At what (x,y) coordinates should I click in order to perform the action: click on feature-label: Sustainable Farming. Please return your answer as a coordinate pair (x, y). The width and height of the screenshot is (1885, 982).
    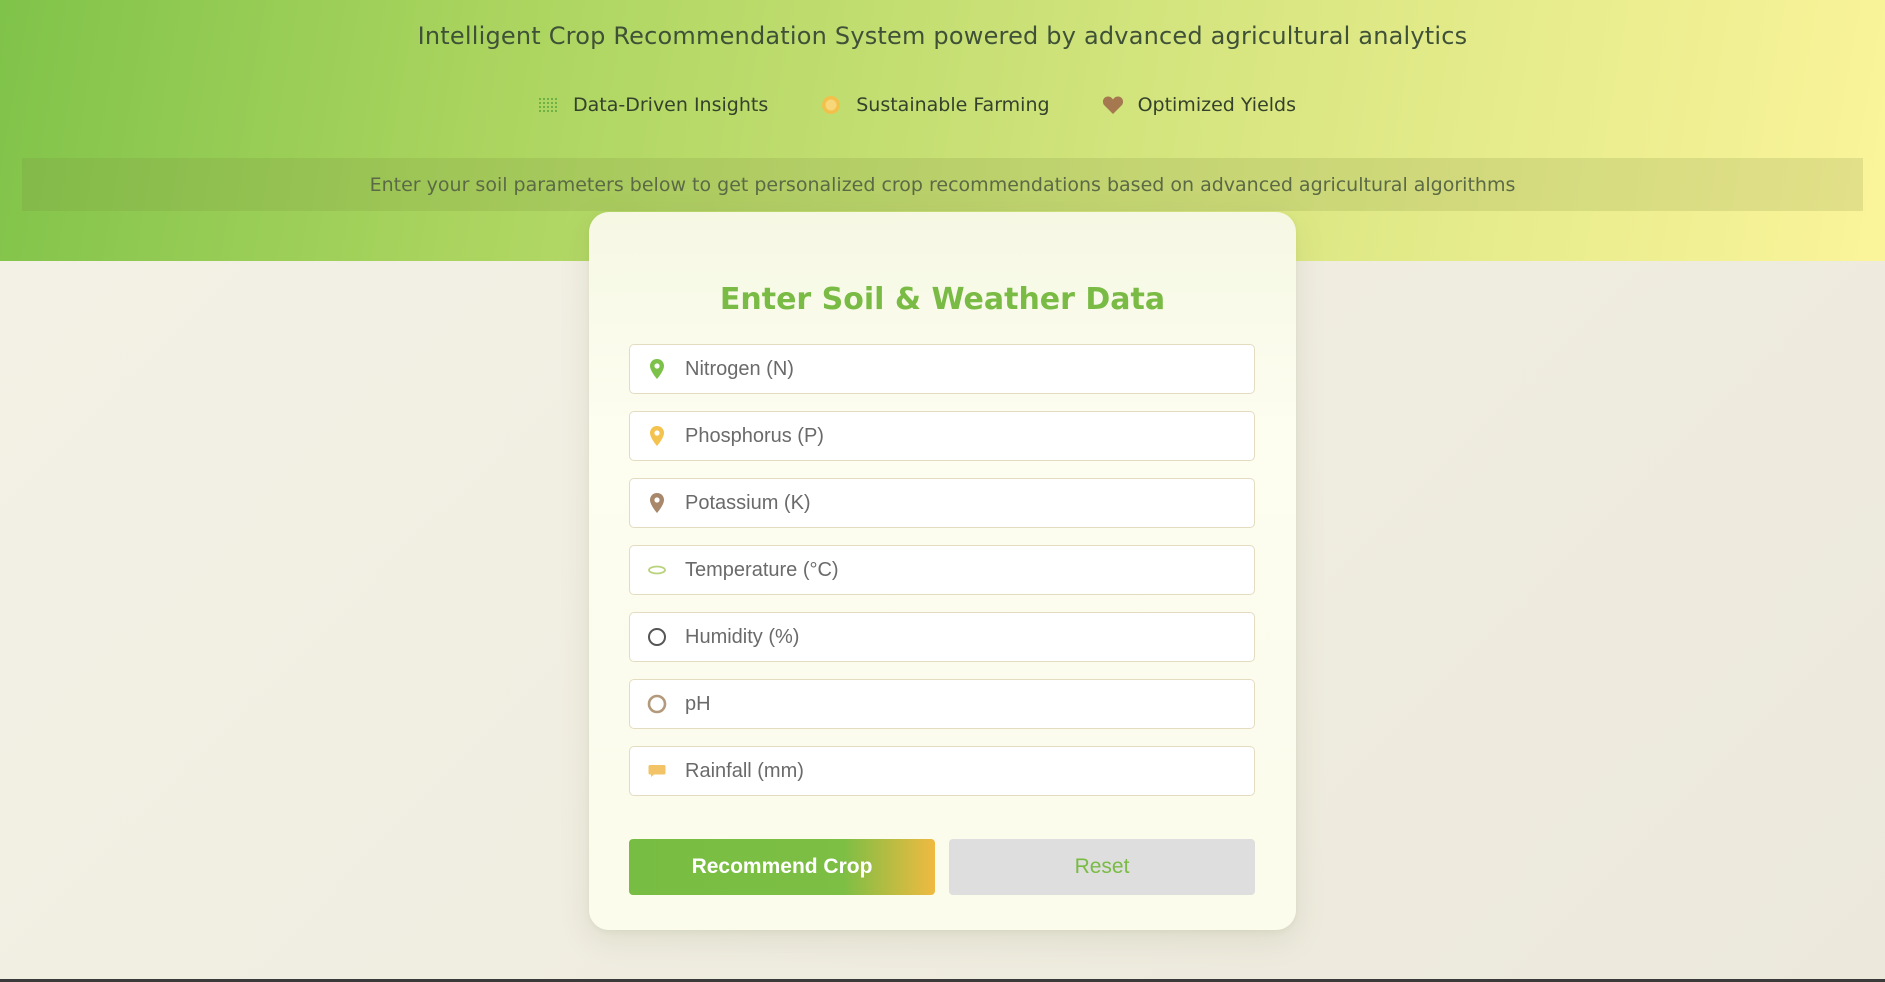
    Looking at the image, I should click on (953, 105).